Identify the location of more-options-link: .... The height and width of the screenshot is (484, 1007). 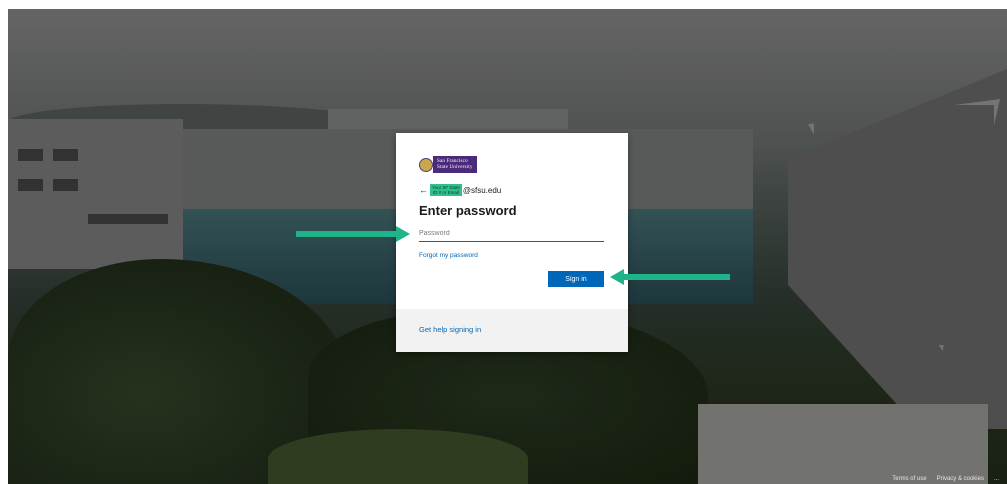
(996, 479).